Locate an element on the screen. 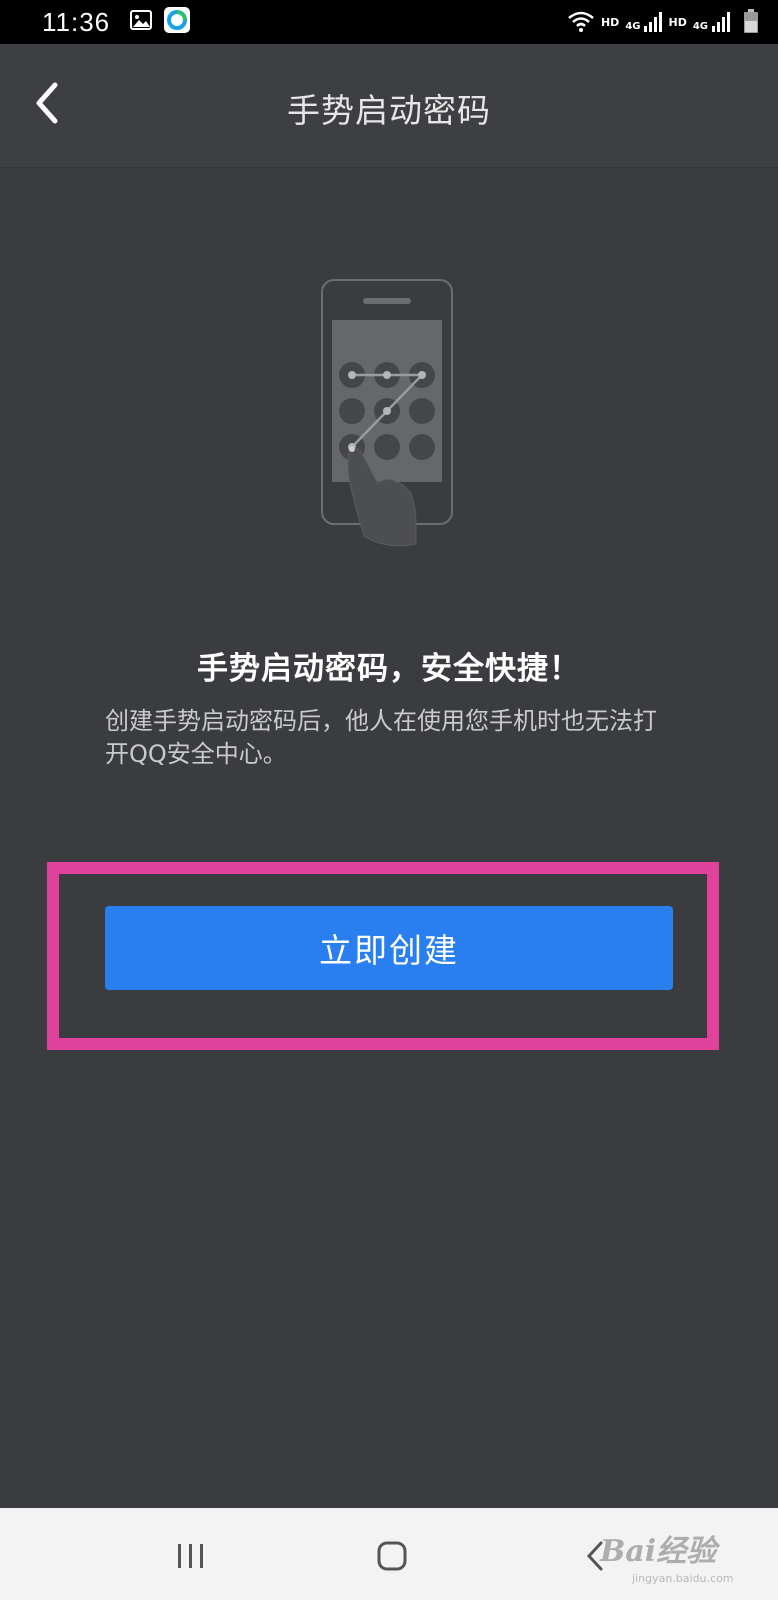 This screenshot has height=1600, width=778. create-now-button: 立即创建 is located at coordinates (389, 948).